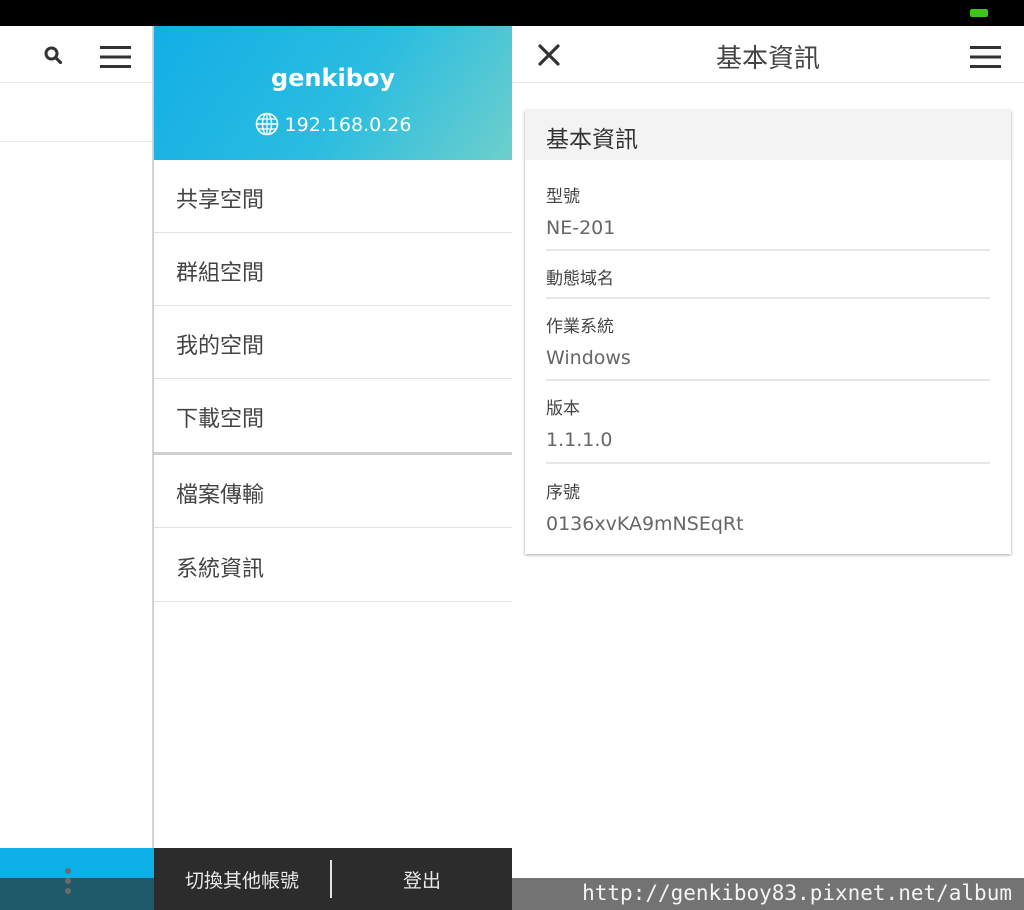 The height and width of the screenshot is (910, 1024). What do you see at coordinates (333, 491) in the screenshot?
I see `menu-item-file-transfer: 檔案傳輸` at bounding box center [333, 491].